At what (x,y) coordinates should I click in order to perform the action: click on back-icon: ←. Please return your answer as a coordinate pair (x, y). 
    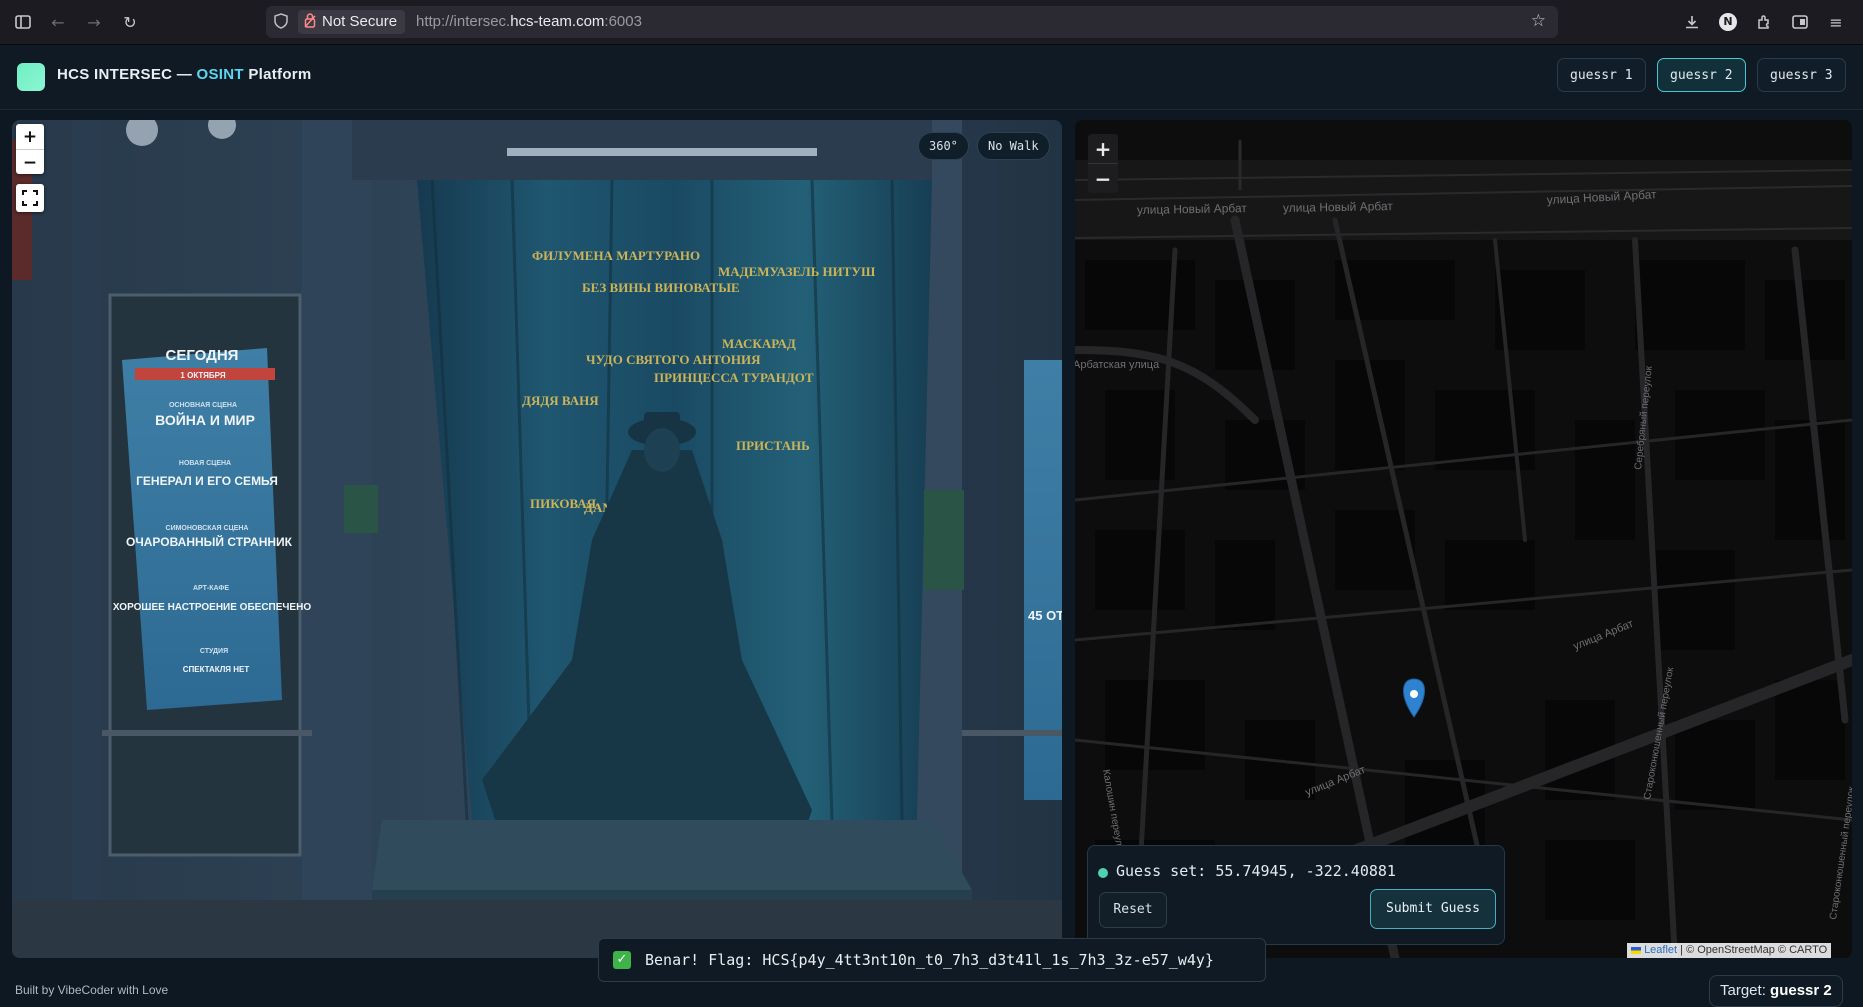
    Looking at the image, I should click on (58, 22).